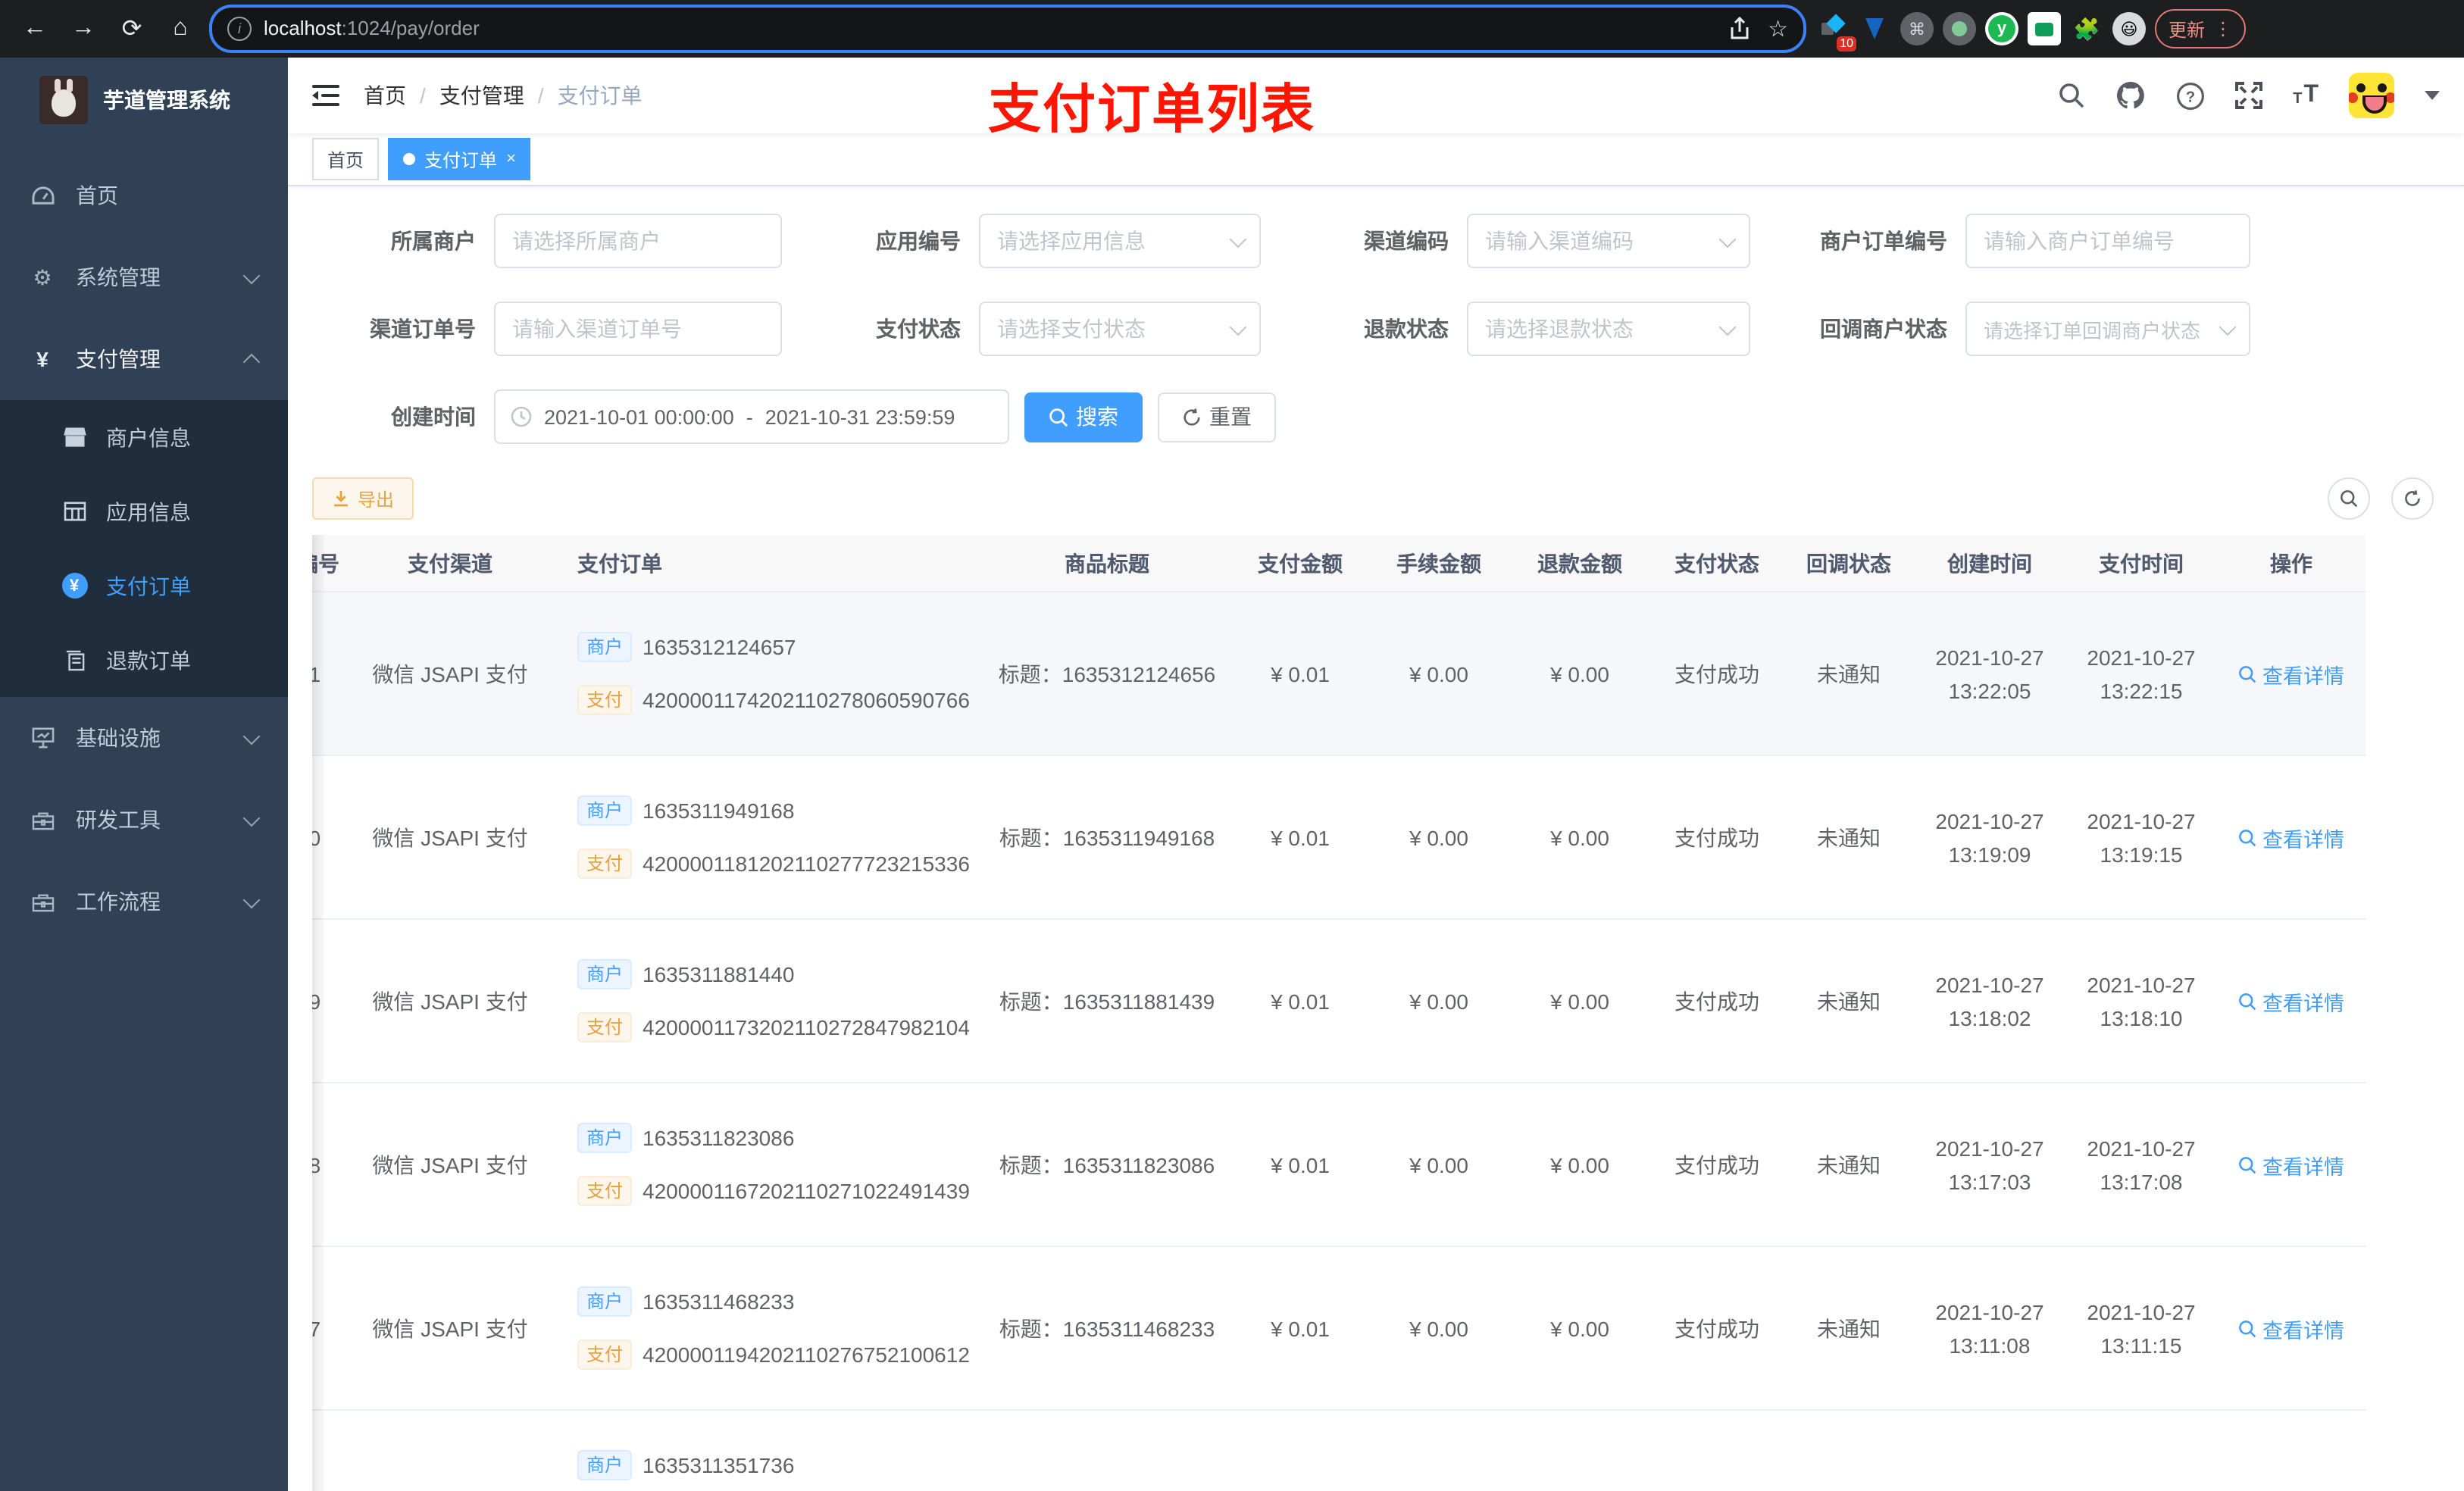 The height and width of the screenshot is (1491, 2464). I want to click on sidebar-item-workflow: 工作流程, so click(144, 901).